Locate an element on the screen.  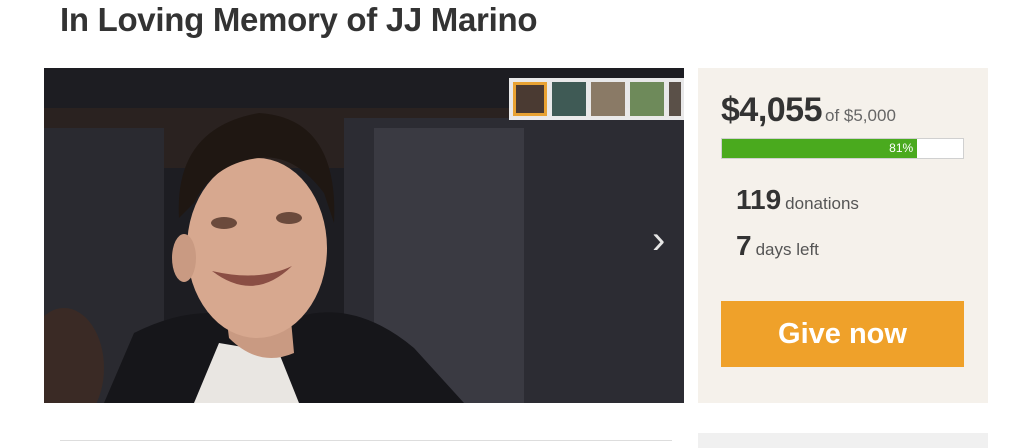
donations-stat: 119 donations is located at coordinates (797, 200).